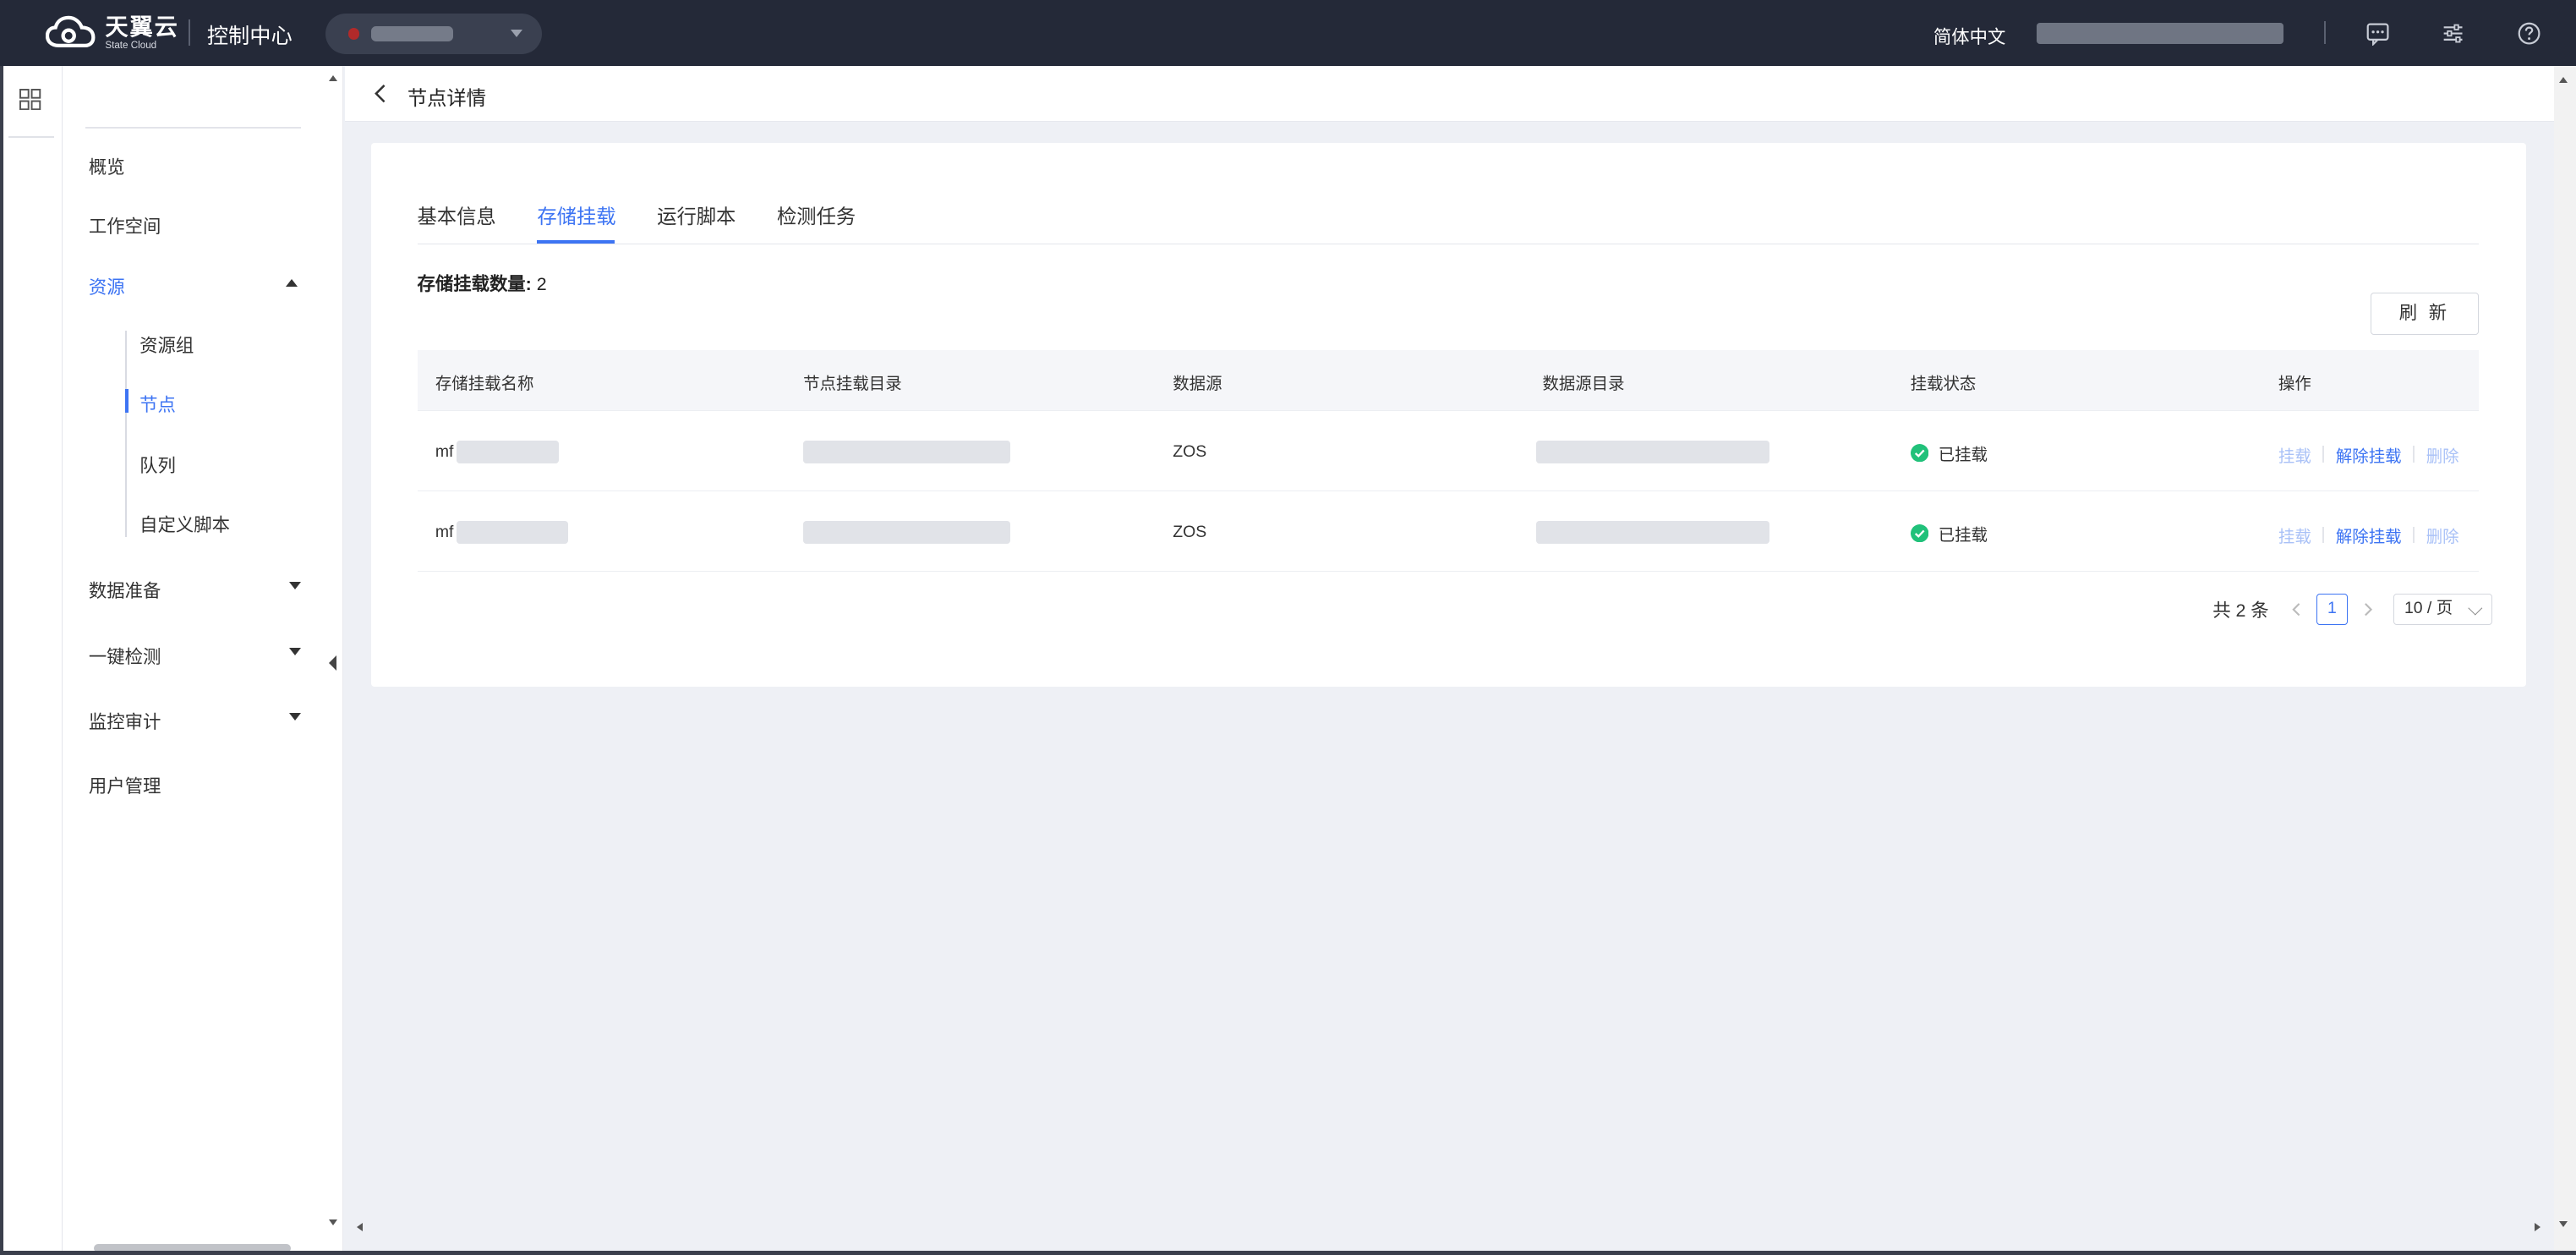 This screenshot has height=1255, width=2576. What do you see at coordinates (166, 345) in the screenshot?
I see `sidebar-item-resource-group: 资源组` at bounding box center [166, 345].